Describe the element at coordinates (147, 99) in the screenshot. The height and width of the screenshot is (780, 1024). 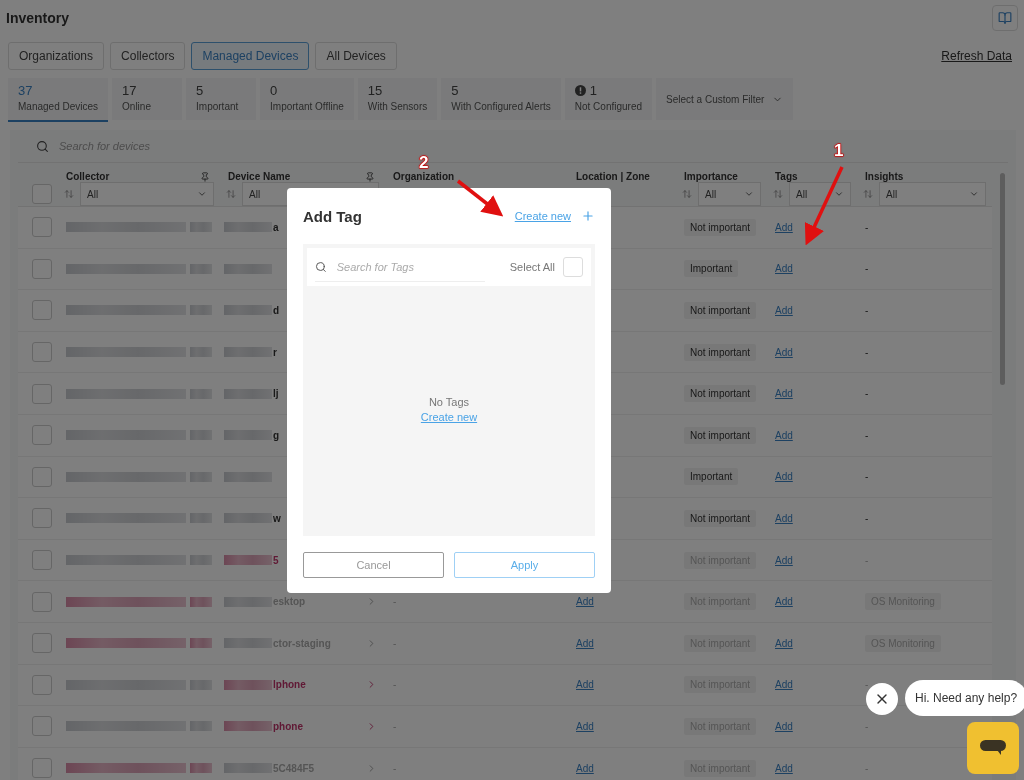
I see `stat-filter: 17 Online` at that location.